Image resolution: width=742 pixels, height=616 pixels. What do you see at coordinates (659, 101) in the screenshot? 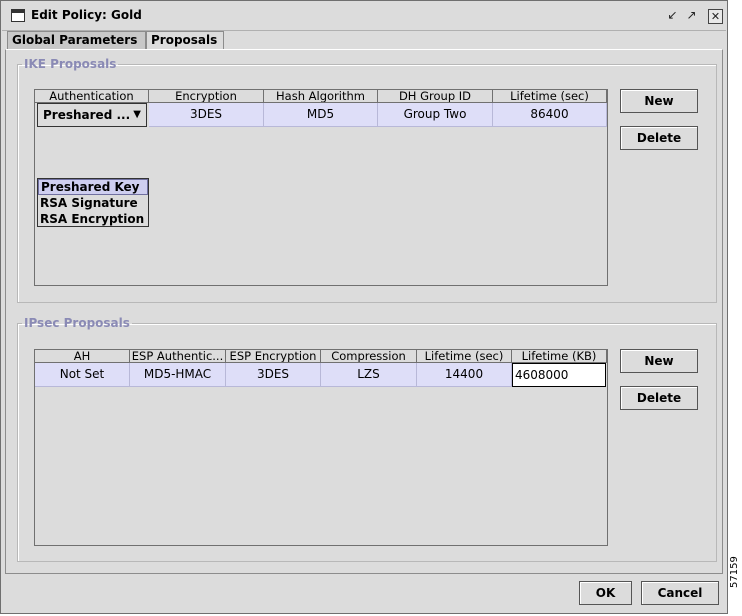
I see `ike-new-button: New` at bounding box center [659, 101].